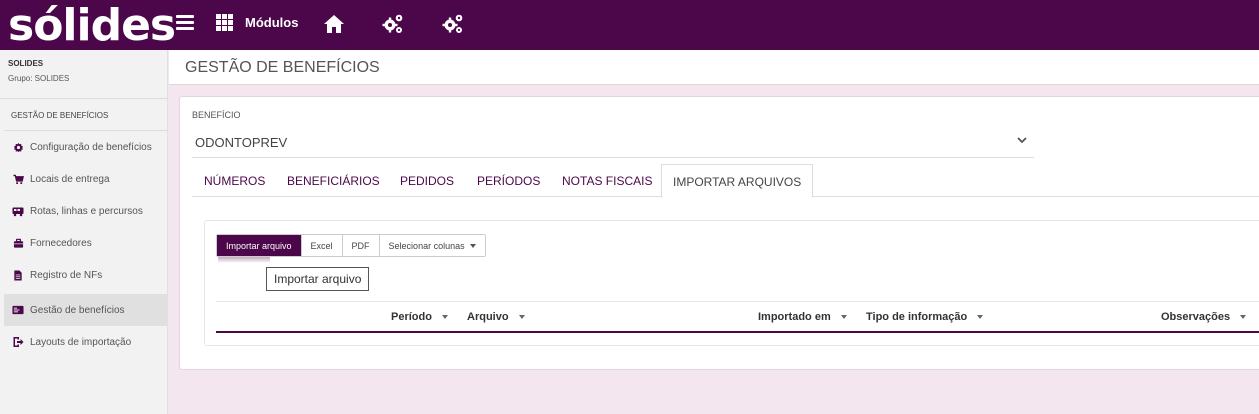 The width and height of the screenshot is (1259, 414). I want to click on page-header: GESTÃO DE BENEFÍCIOS, so click(714, 67).